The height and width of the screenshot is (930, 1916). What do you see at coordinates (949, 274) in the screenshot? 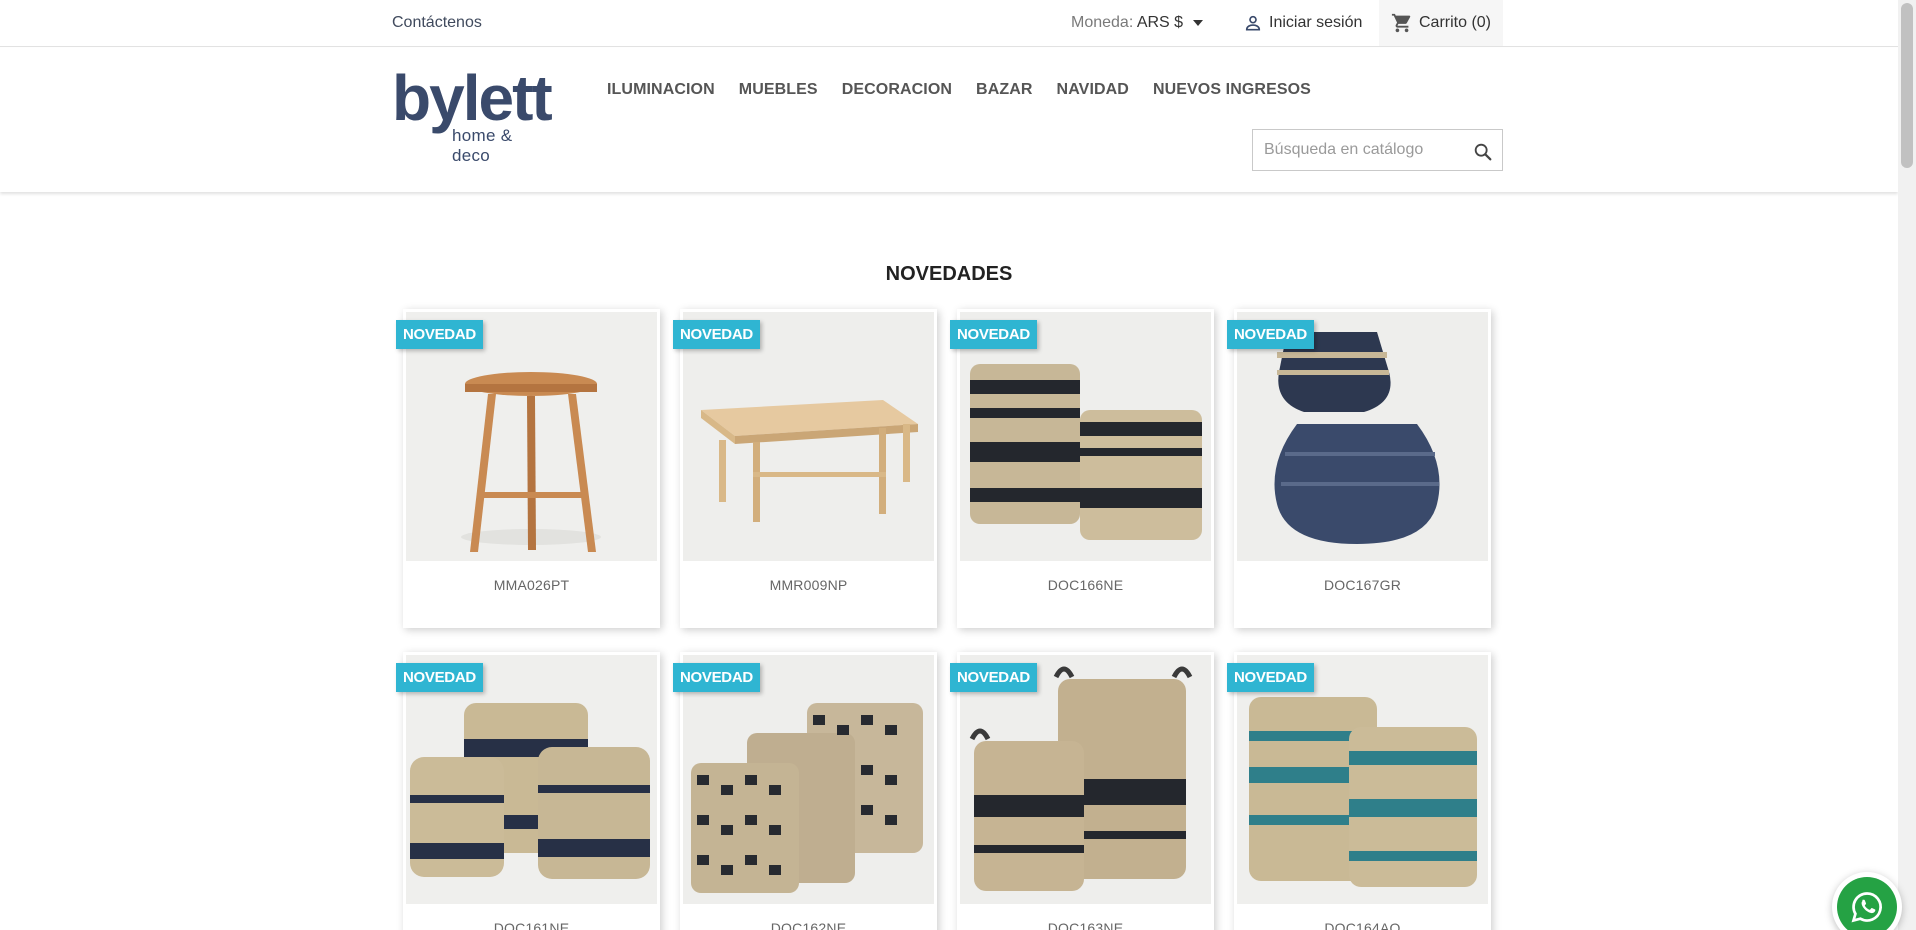
I see `section-title: NOVEDADES` at bounding box center [949, 274].